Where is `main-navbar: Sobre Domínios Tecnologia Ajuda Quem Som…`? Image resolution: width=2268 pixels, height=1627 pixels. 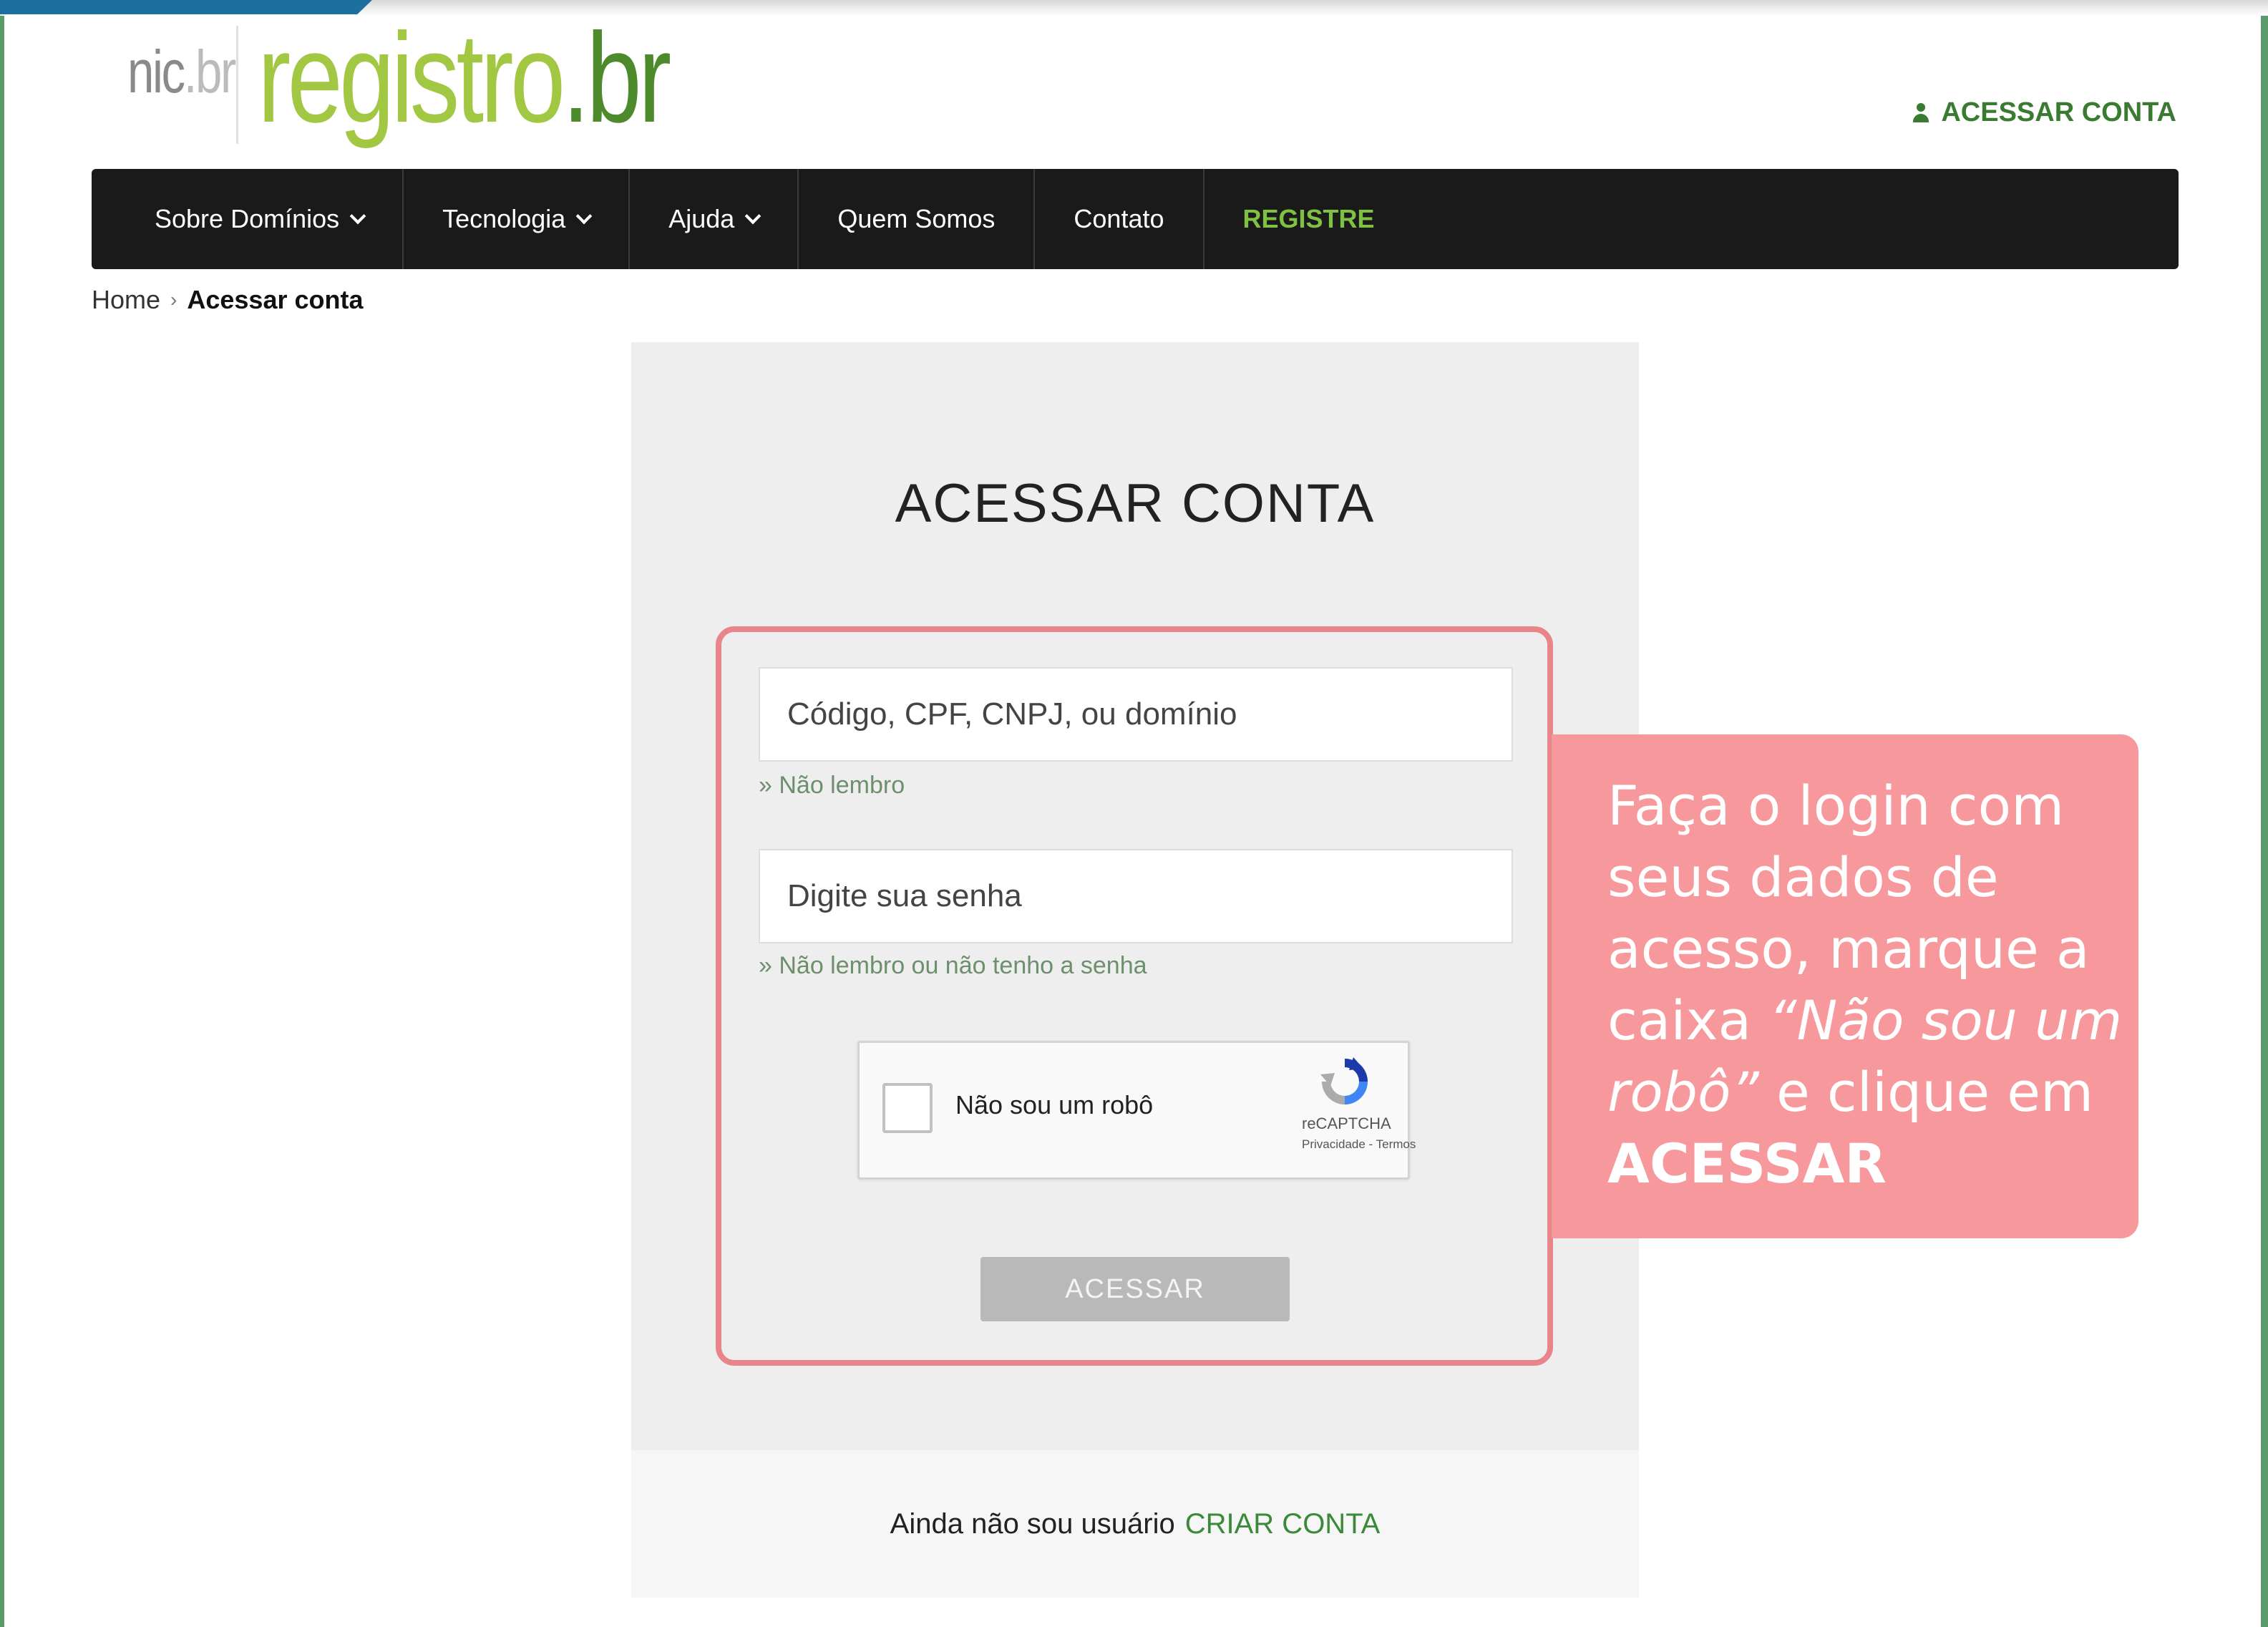
main-navbar: Sobre Domínios Tecnologia Ajuda Quem Som… is located at coordinates (1135, 219).